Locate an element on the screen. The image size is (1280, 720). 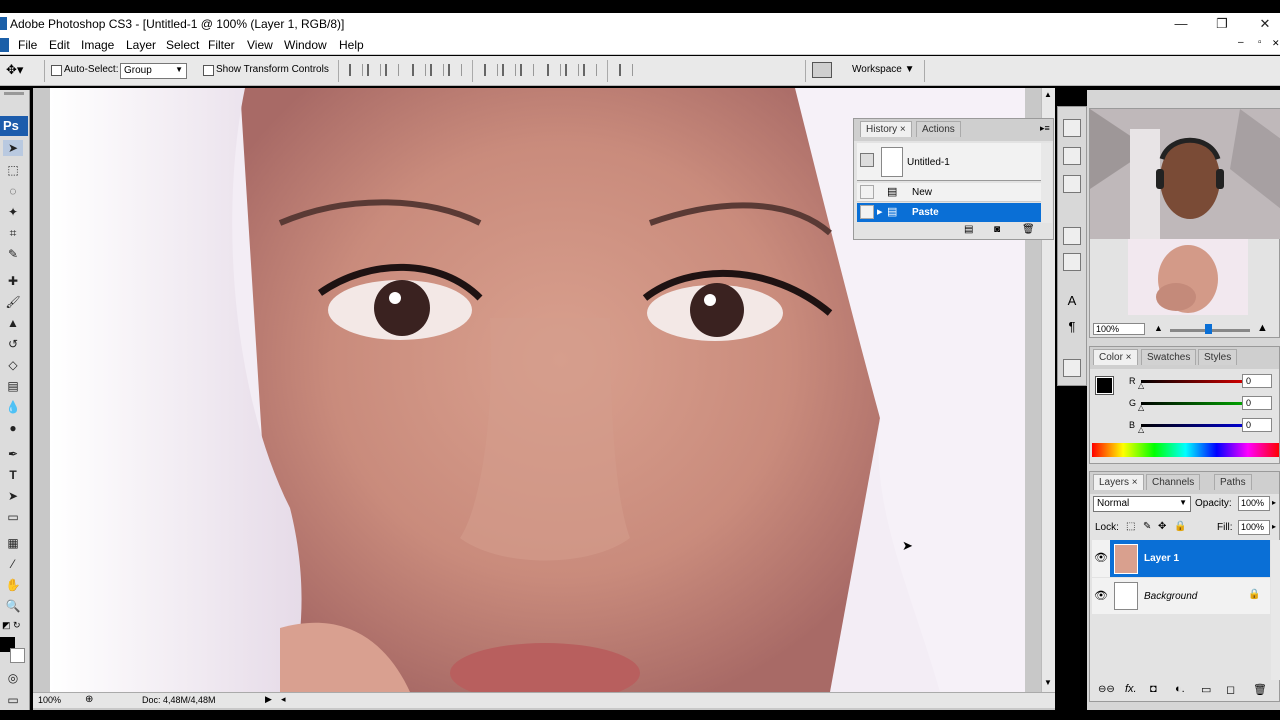
navigator-dock-icon is located at coordinates (1072, 128).